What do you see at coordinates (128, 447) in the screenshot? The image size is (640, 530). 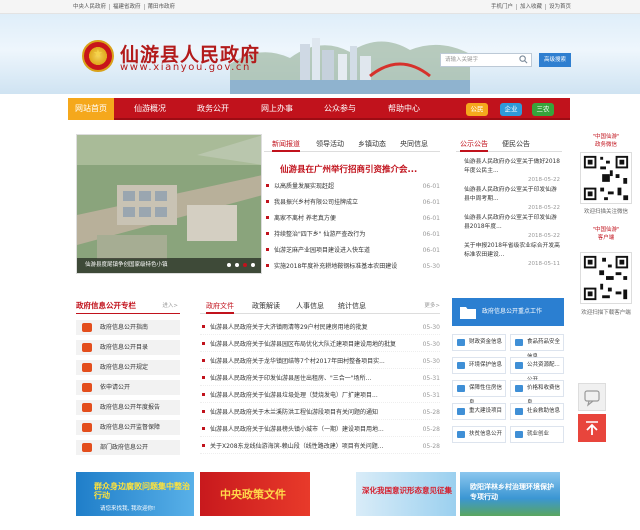 I see `disclosure-item: 部门政府信息公开` at bounding box center [128, 447].